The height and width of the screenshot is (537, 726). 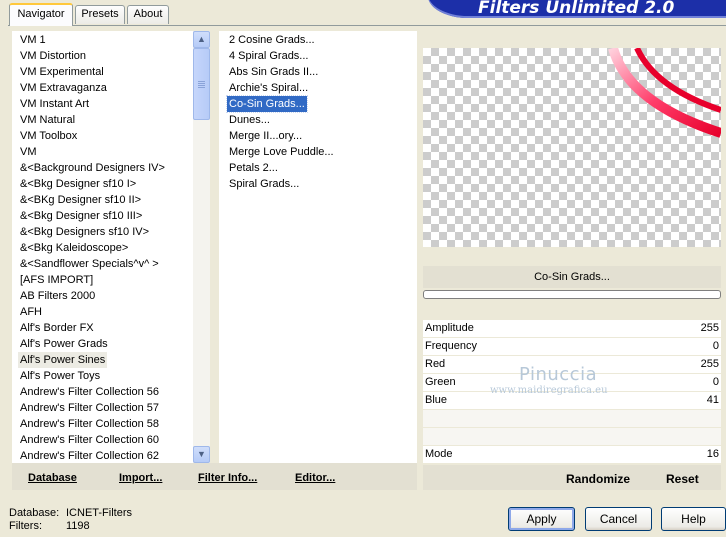 I want to click on gradient-preview, so click(x=664, y=93).